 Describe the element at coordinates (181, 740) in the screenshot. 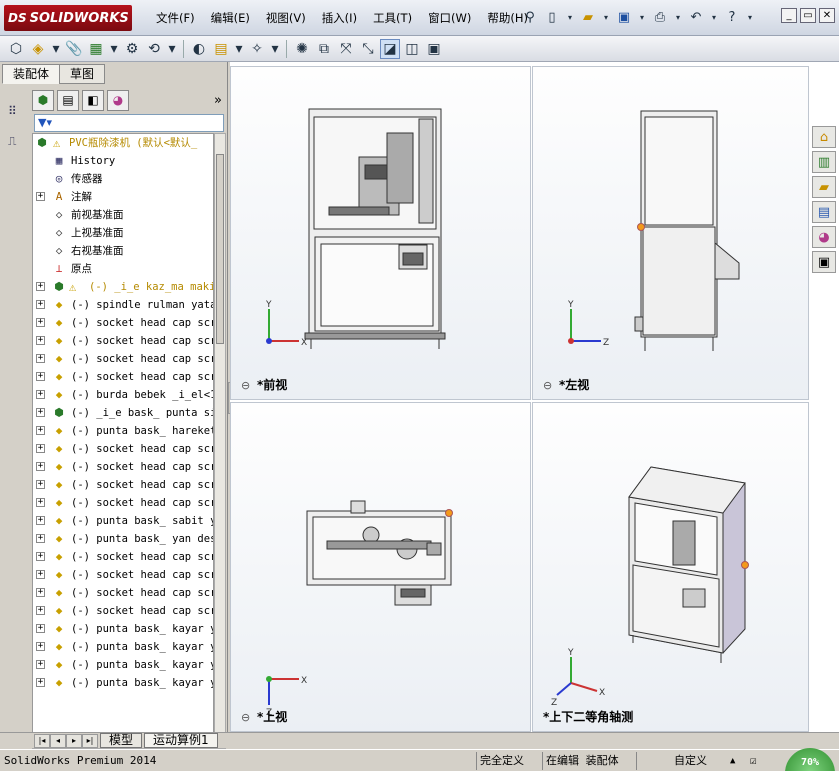

I see `tab-motion-study: 运动算例1` at that location.